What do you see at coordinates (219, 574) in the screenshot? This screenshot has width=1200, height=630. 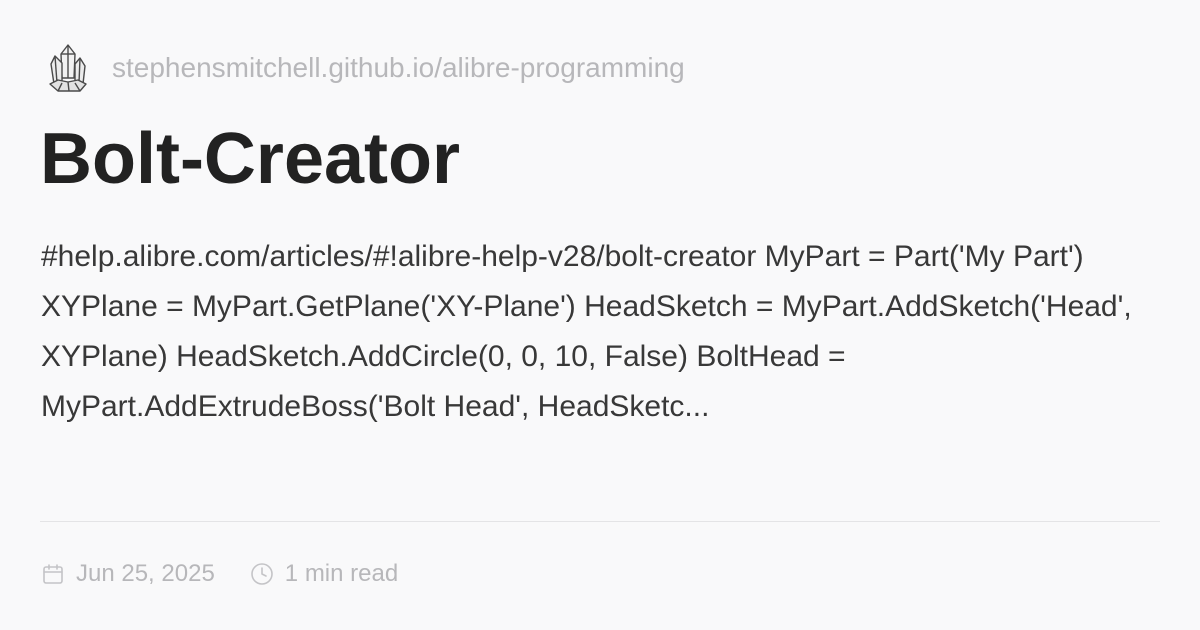 I see `post-meta: Jun 25, 2025 1 min read` at bounding box center [219, 574].